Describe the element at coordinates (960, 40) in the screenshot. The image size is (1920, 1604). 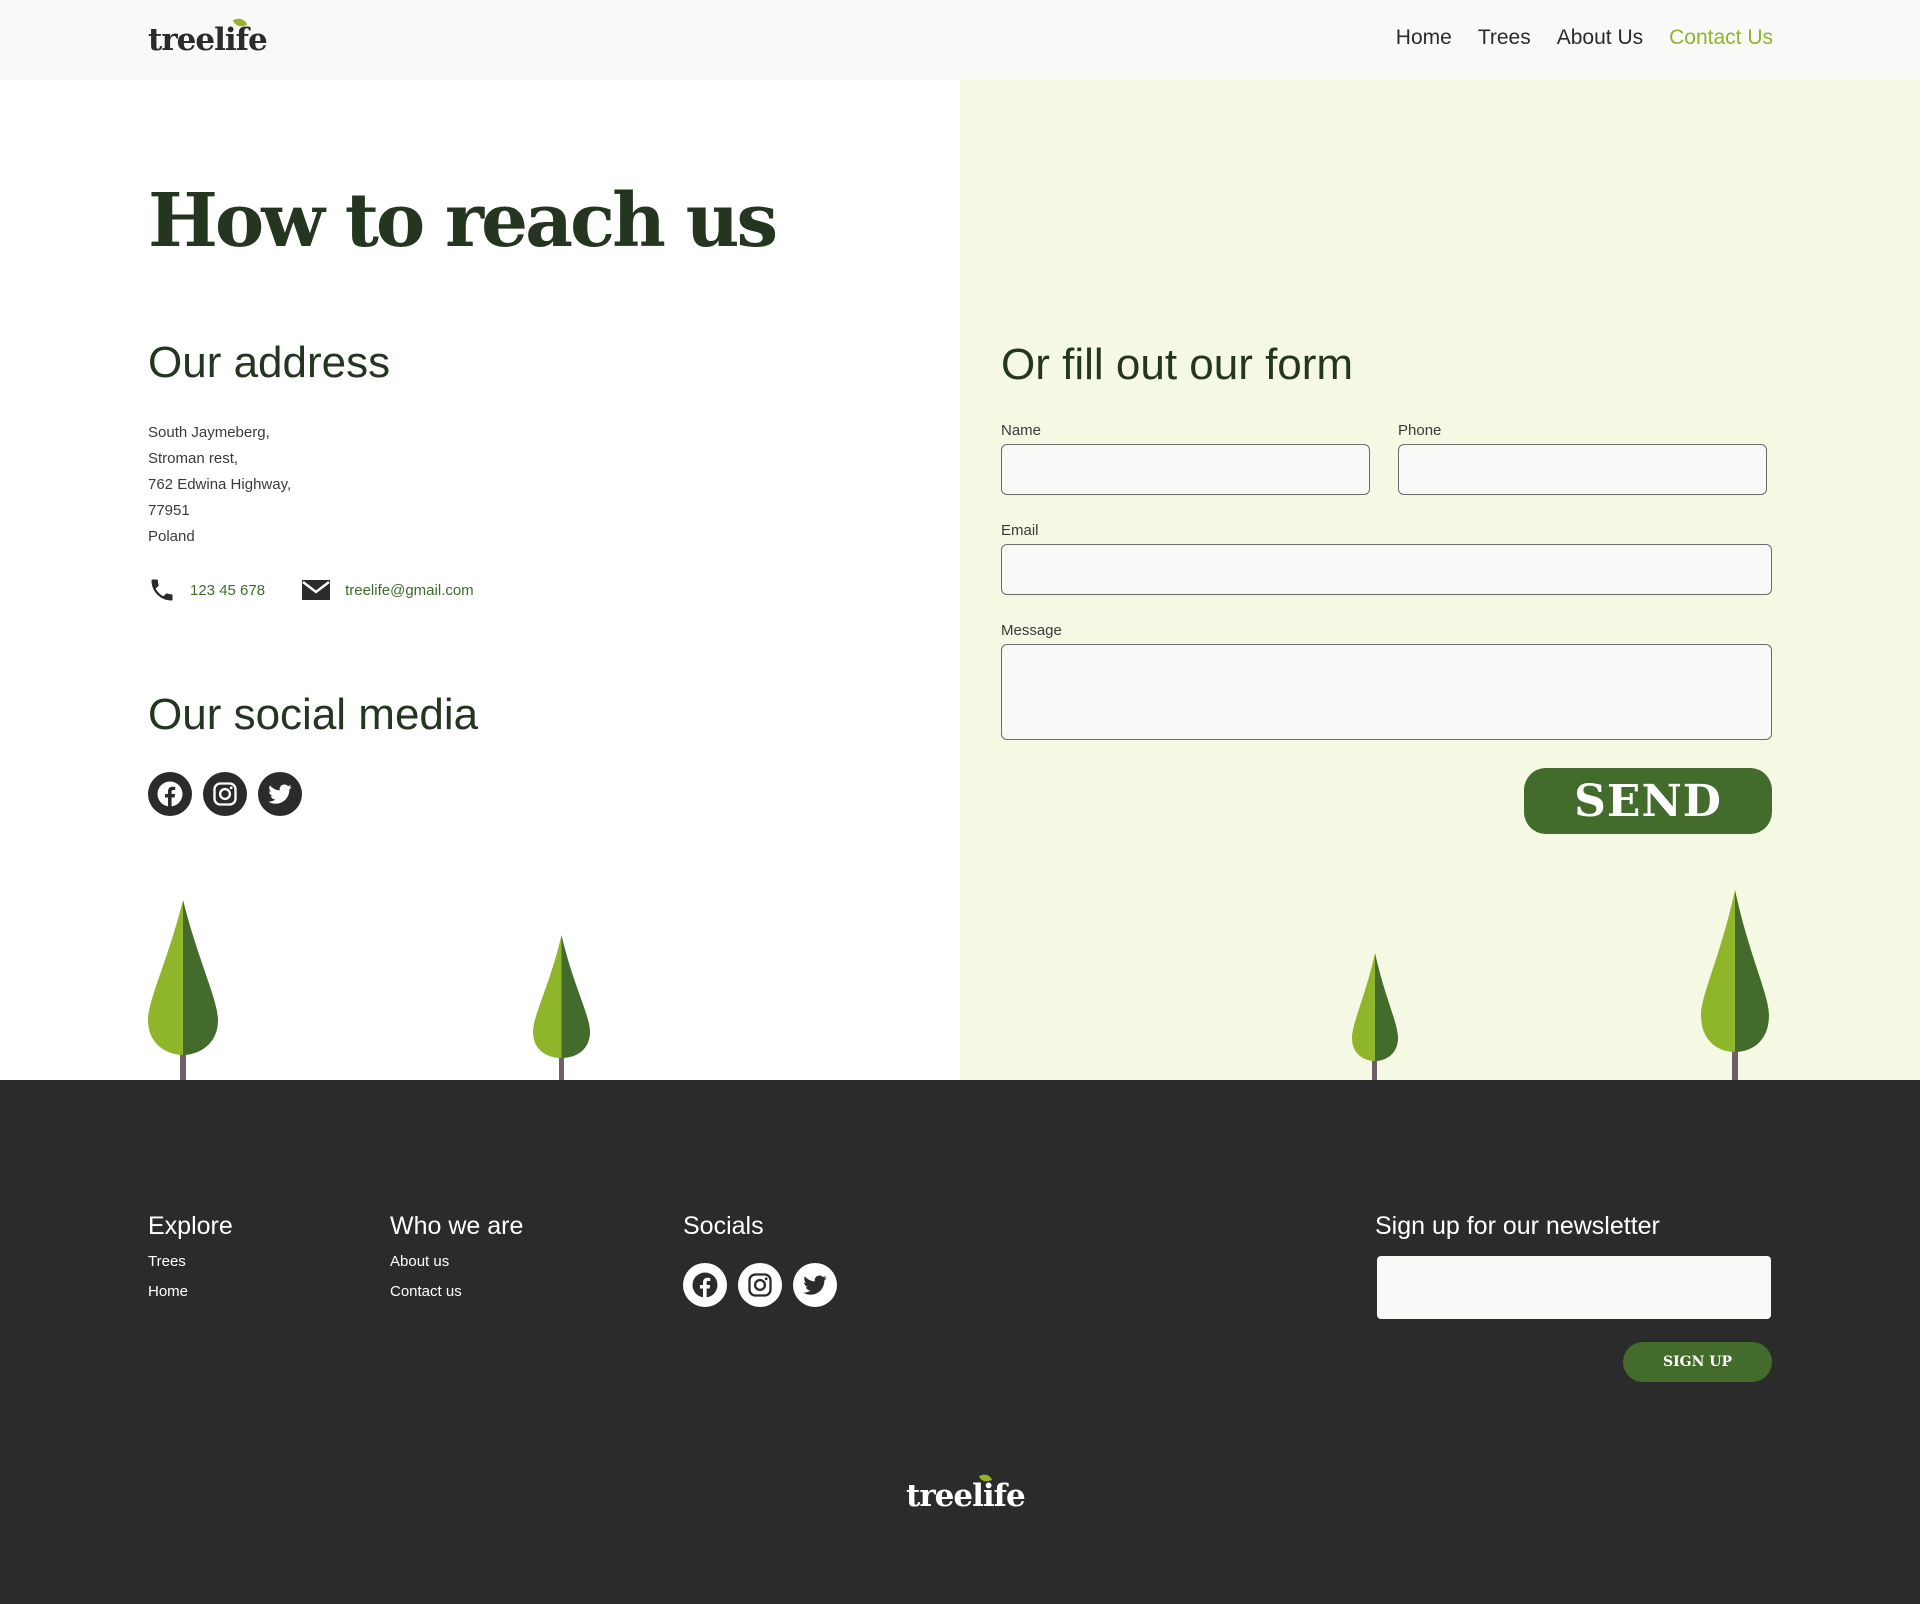
I see `site-header: treelife Home Trees About Us Contact Us` at that location.